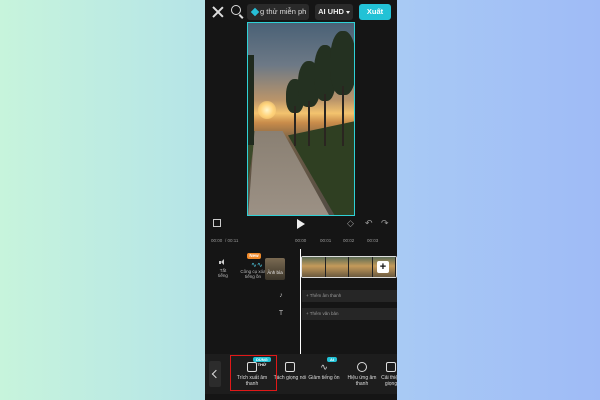 The width and height of the screenshot is (600, 400). What do you see at coordinates (217, 240) in the screenshot?
I see `current-time: 00:00` at bounding box center [217, 240].